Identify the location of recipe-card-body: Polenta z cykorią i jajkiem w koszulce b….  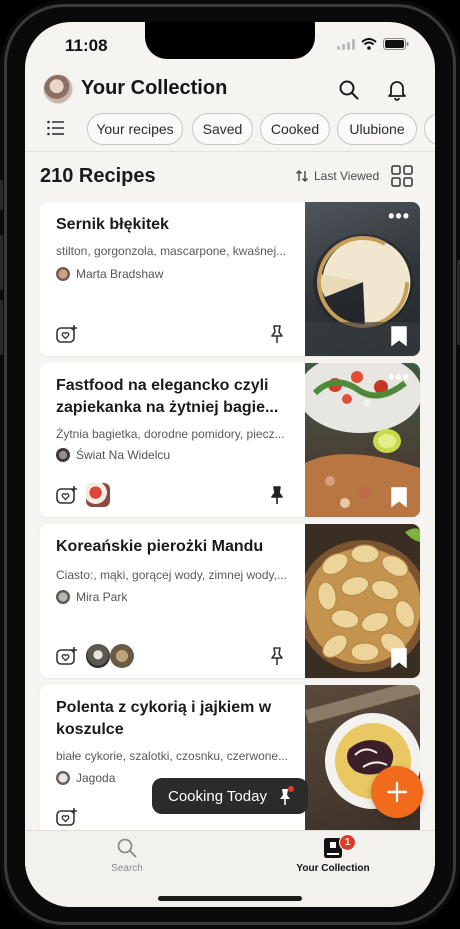
(171, 762).